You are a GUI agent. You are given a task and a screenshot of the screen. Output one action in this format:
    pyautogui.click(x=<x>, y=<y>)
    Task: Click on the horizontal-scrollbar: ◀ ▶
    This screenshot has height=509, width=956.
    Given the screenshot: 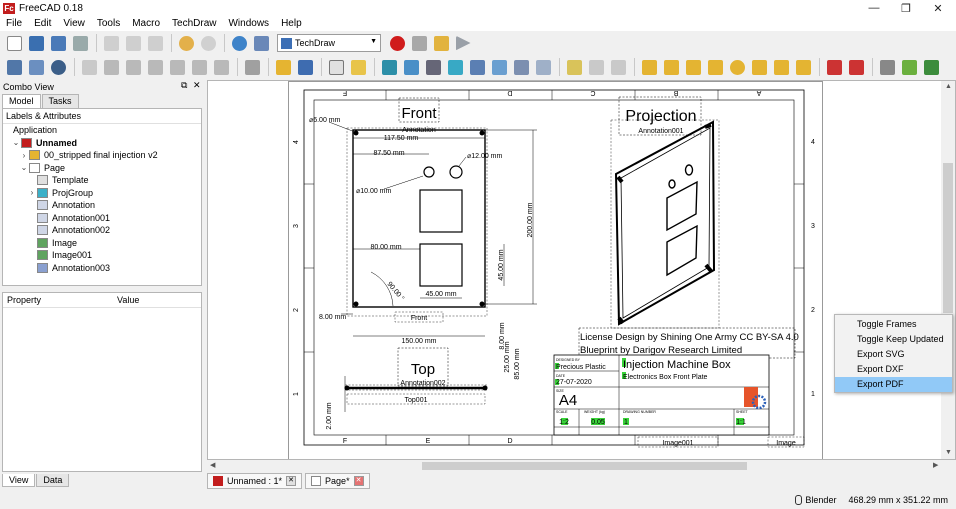 What is the action you would take?
    pyautogui.click(x=581, y=466)
    